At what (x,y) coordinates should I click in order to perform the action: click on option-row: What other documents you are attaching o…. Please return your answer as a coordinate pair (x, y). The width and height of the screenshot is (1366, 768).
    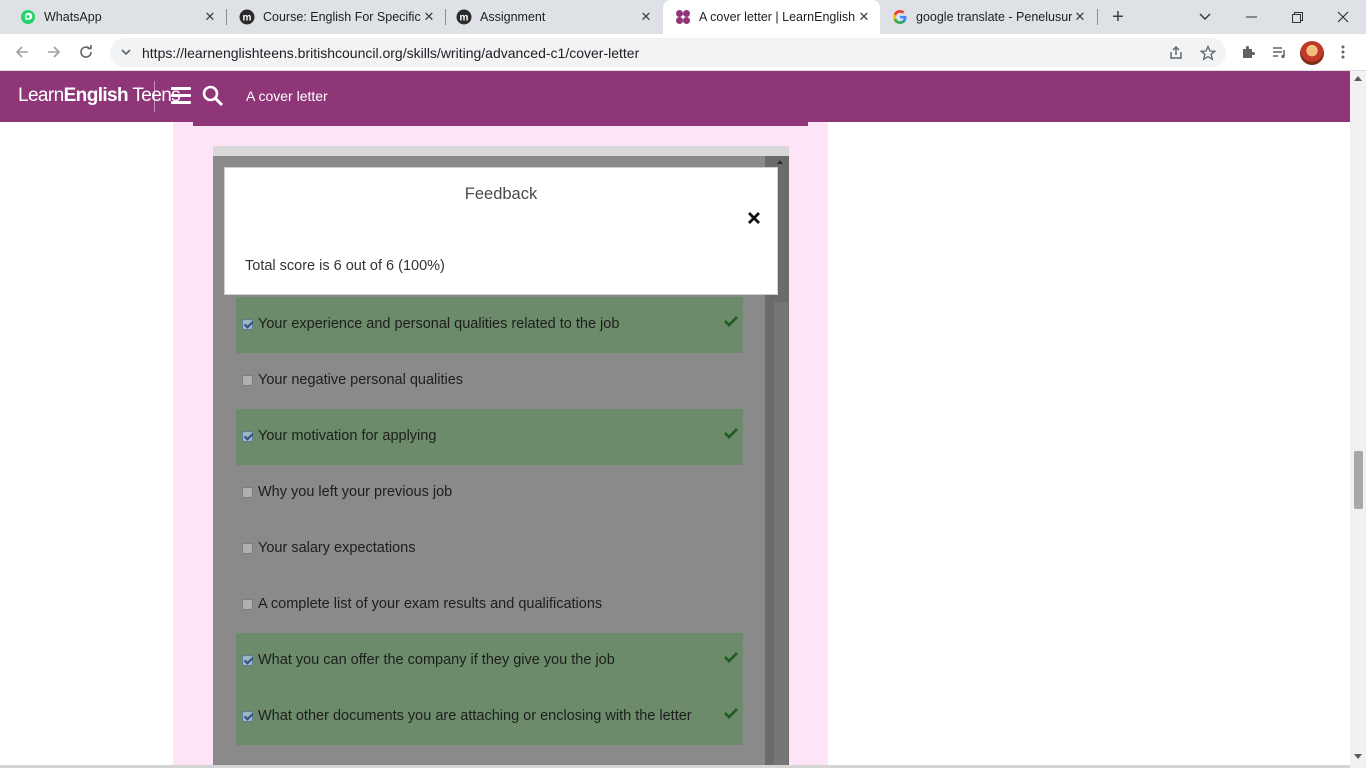
    Looking at the image, I should click on (489, 717).